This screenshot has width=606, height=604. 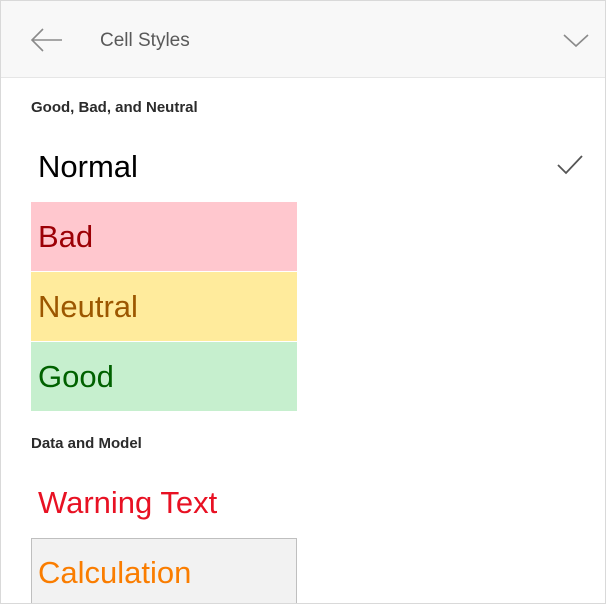 What do you see at coordinates (115, 572) in the screenshot?
I see `style-label: Calculation` at bounding box center [115, 572].